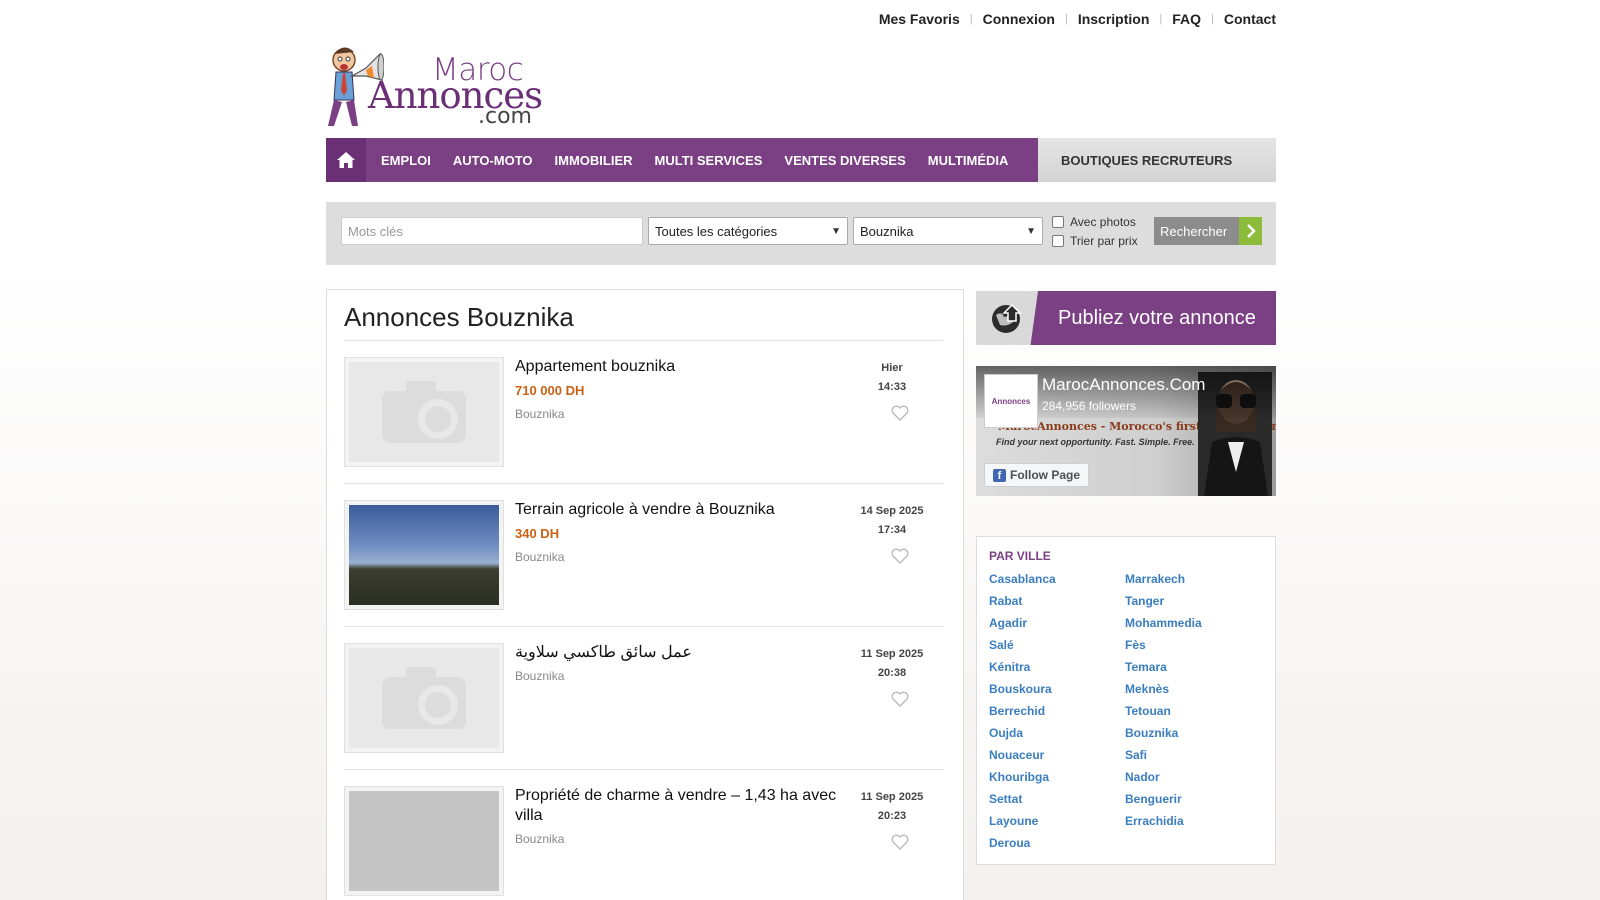 The height and width of the screenshot is (900, 1600). What do you see at coordinates (892, 816) in the screenshot?
I see `ad-date-time: 20:23` at bounding box center [892, 816].